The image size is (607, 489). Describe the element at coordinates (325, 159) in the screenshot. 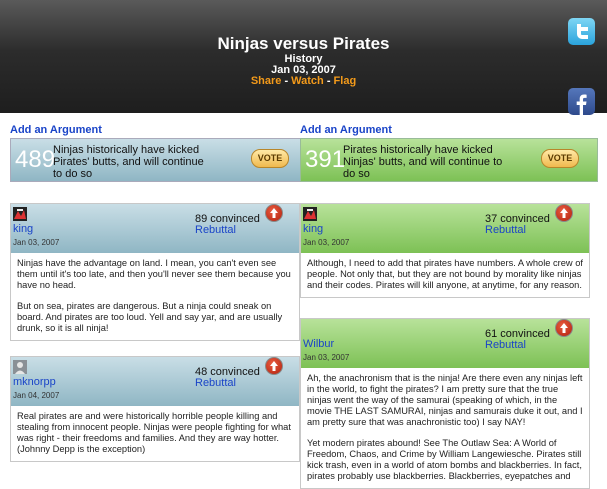

I see `vote-count: 391` at that location.